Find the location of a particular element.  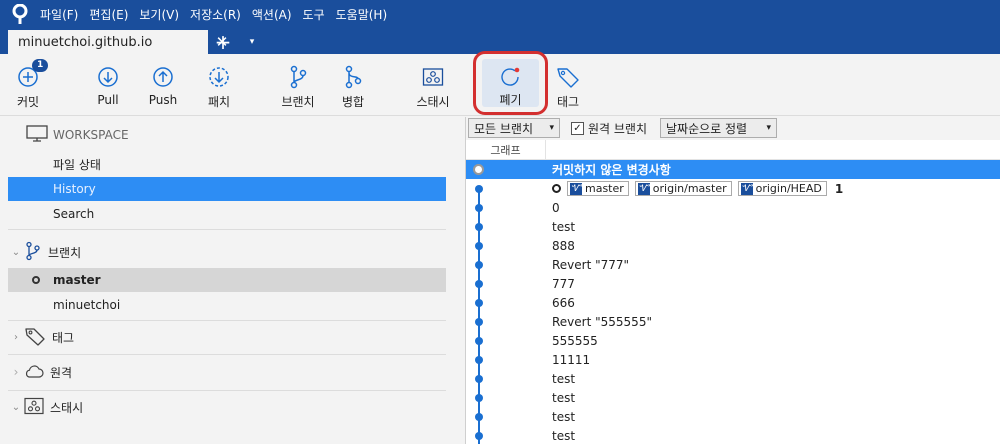

remotes-label: 원격 is located at coordinates (61, 372).